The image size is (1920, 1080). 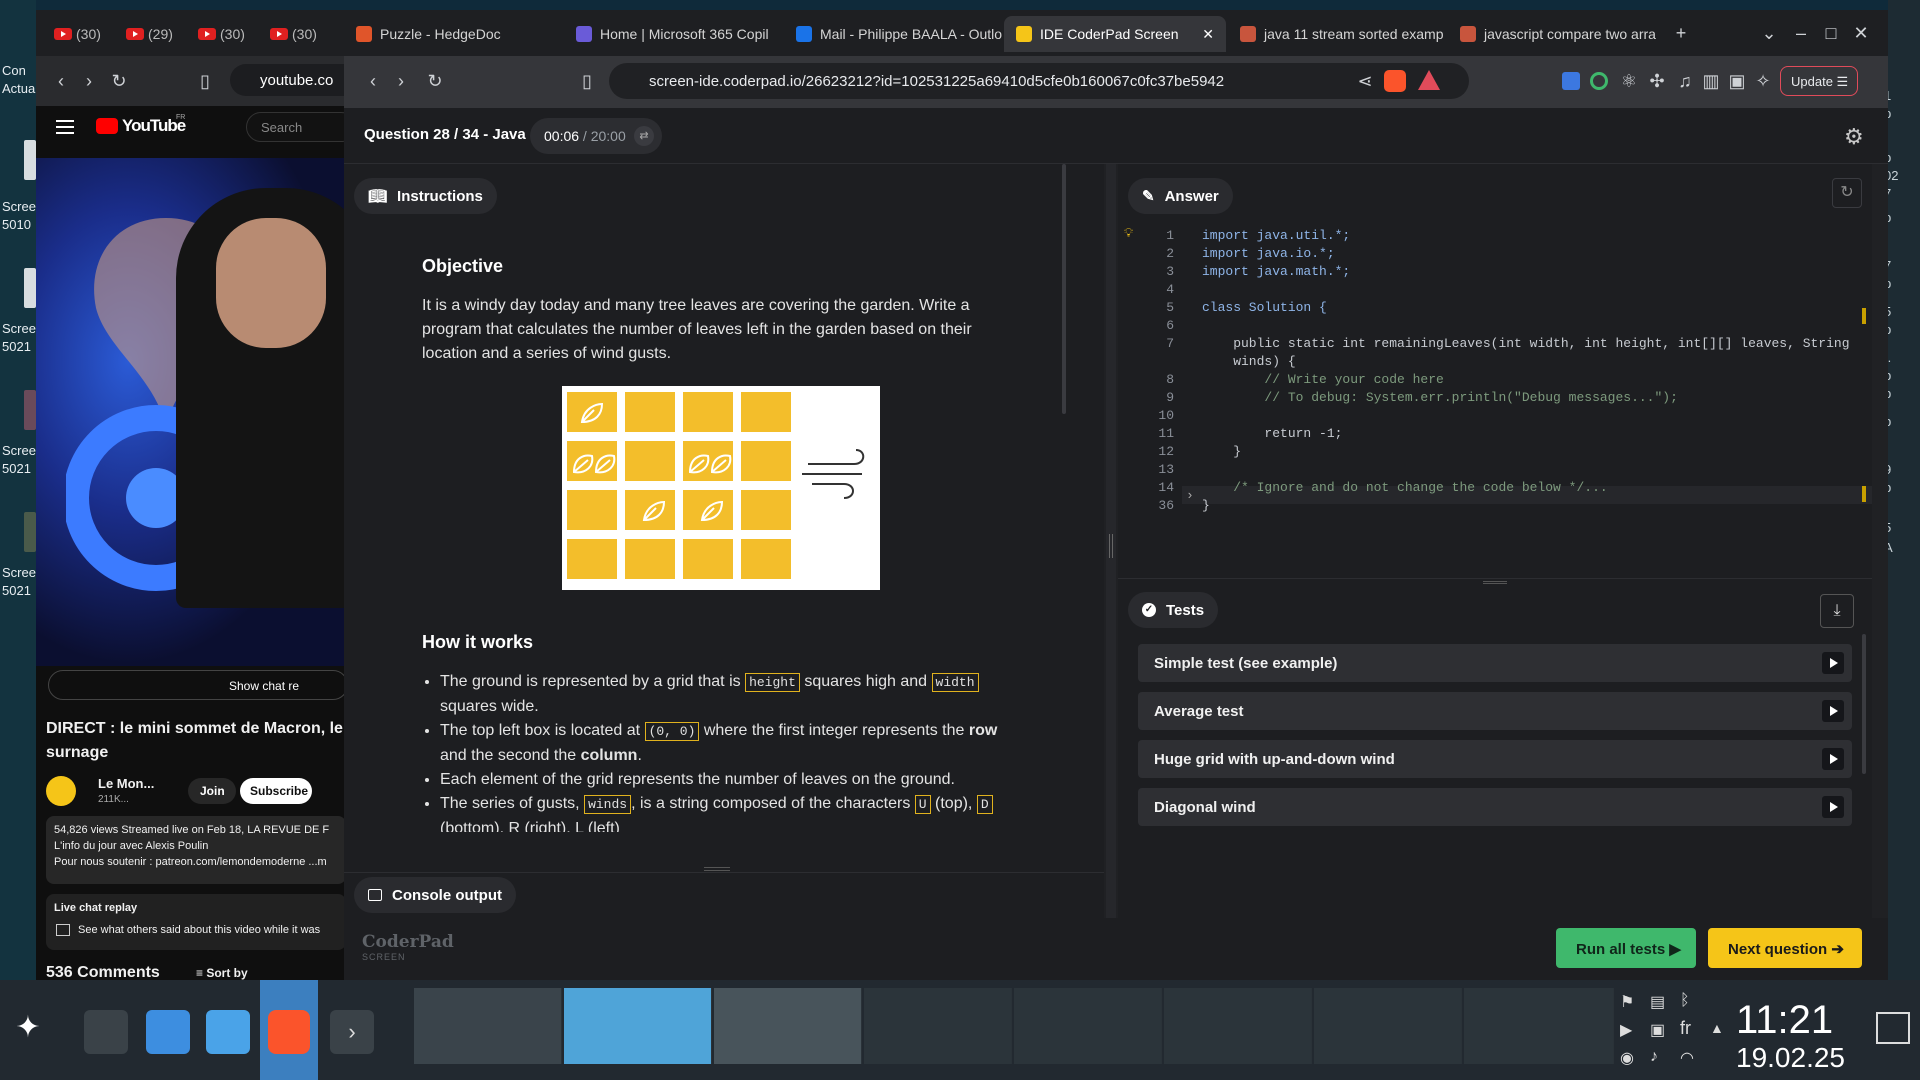 I want to click on editor-tests-divider, so click(x=1495, y=582).